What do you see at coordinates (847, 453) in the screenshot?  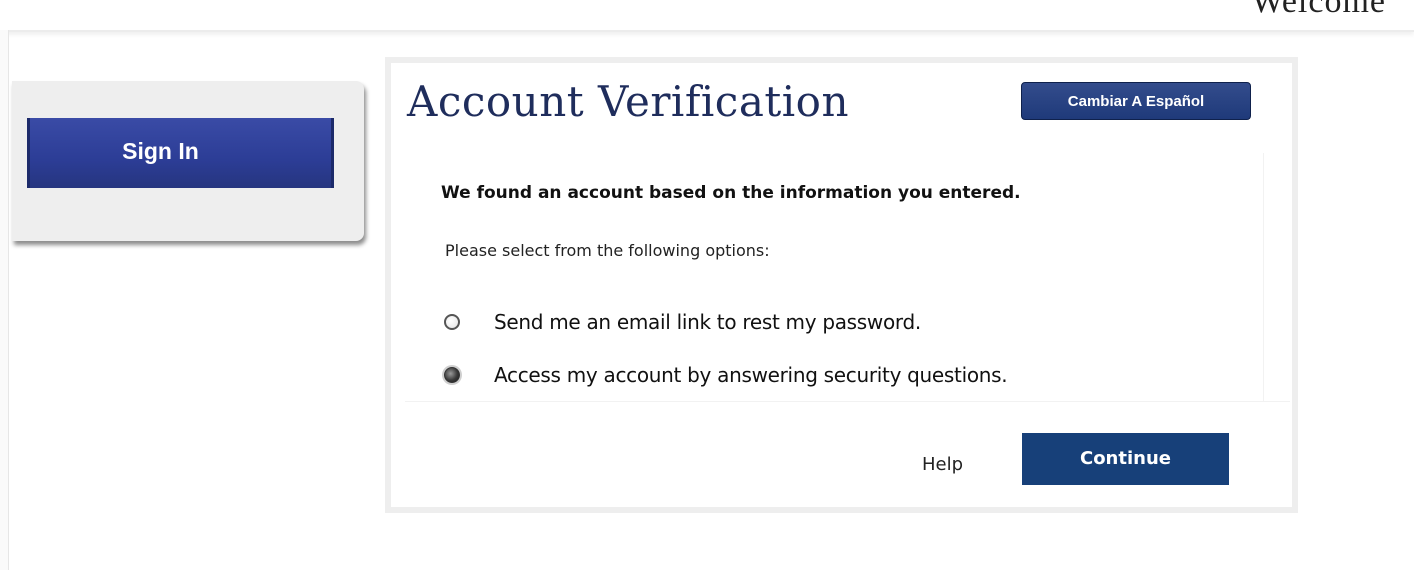 I see `dialog-footer: Help Continue` at bounding box center [847, 453].